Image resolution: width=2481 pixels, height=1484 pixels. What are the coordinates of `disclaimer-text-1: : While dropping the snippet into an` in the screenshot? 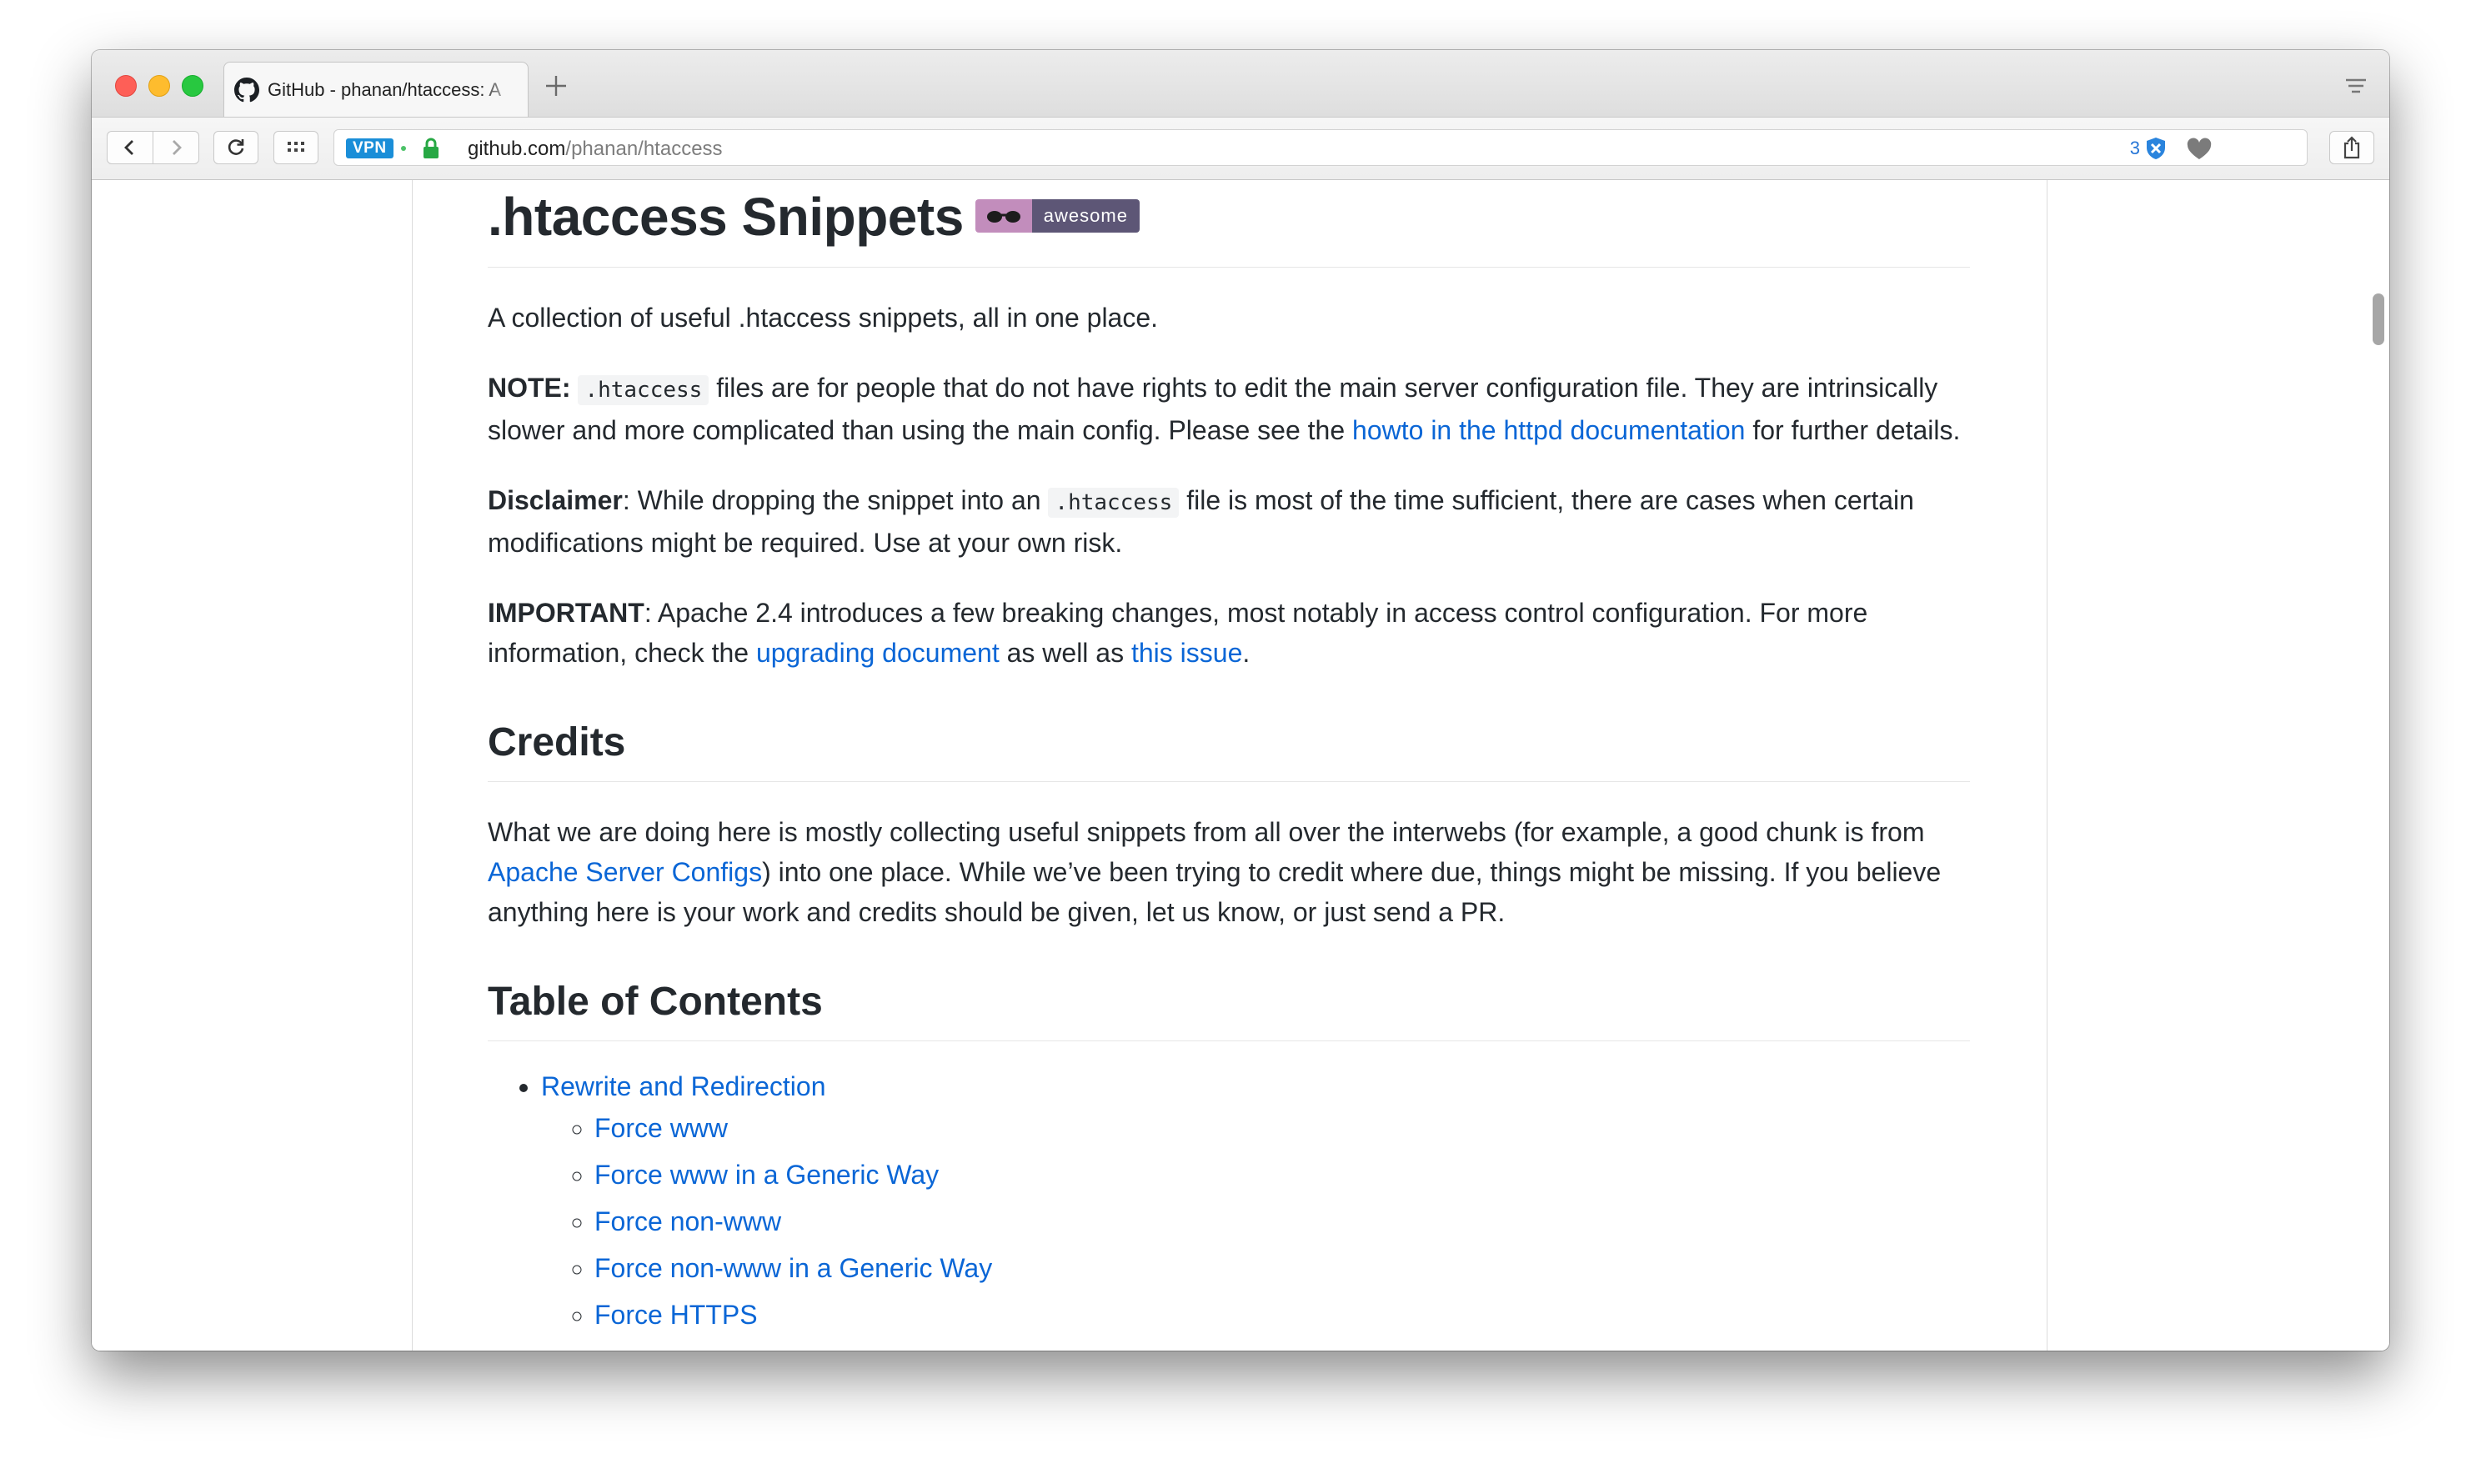 It's located at (835, 500).